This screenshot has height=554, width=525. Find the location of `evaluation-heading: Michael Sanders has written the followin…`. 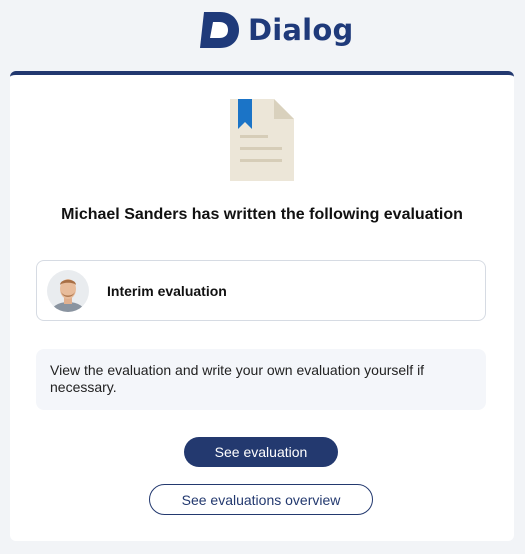

evaluation-heading: Michael Sanders has written the followin… is located at coordinates (262, 214).